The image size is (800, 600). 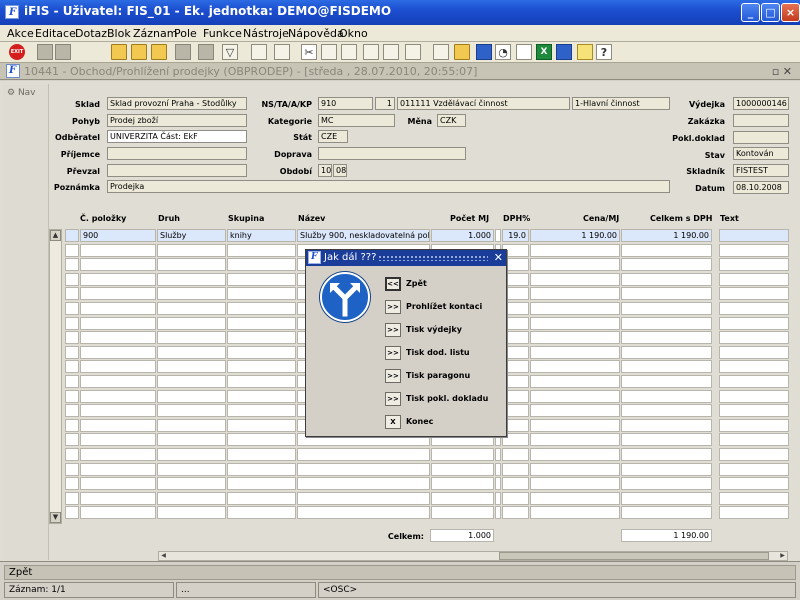 I want to click on kp-field: 1-Hlavní činnost, so click(x=621, y=103).